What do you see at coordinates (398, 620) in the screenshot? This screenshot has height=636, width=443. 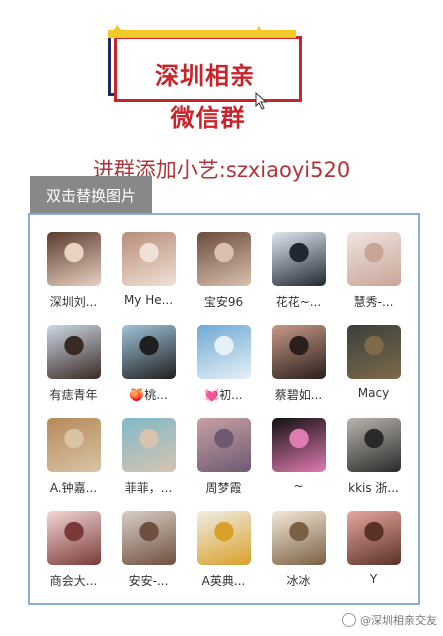 I see `watermark-text: @深圳相亲交友` at bounding box center [398, 620].